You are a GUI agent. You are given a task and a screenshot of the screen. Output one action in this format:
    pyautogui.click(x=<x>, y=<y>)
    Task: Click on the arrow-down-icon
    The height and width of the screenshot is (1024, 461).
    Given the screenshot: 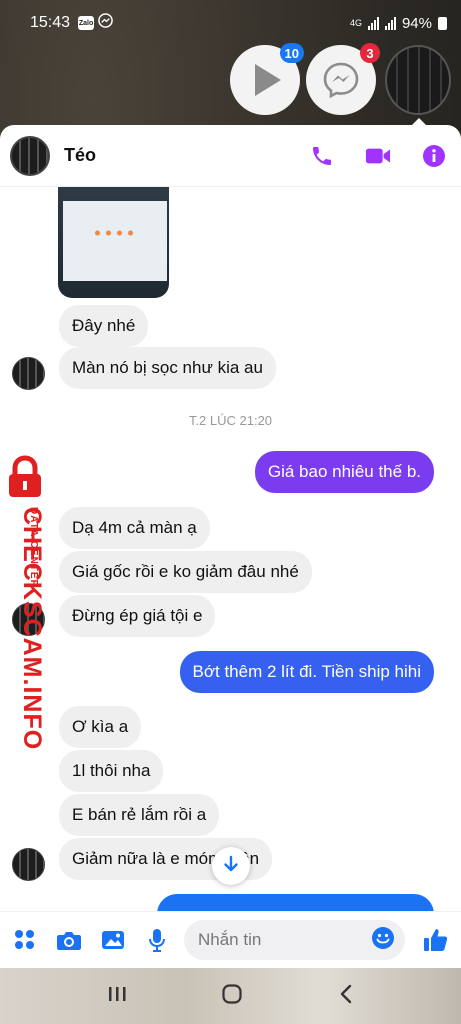 What is the action you would take?
    pyautogui.click(x=231, y=866)
    